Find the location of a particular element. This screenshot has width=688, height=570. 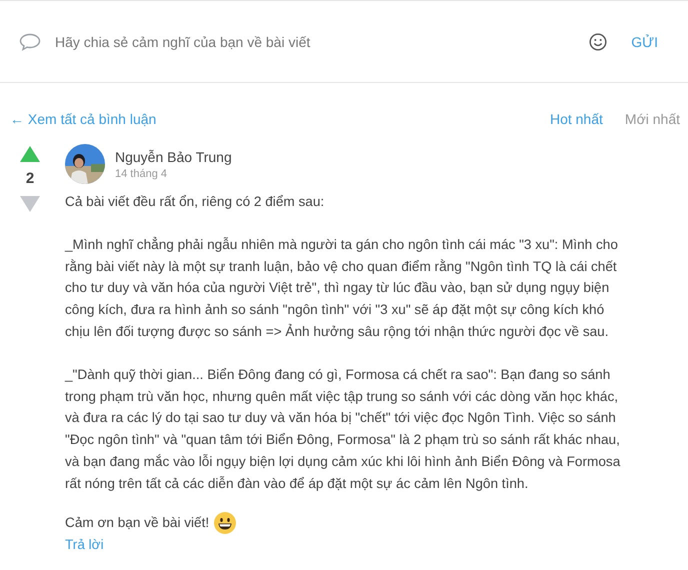

send-button: GỬI is located at coordinates (637, 42).